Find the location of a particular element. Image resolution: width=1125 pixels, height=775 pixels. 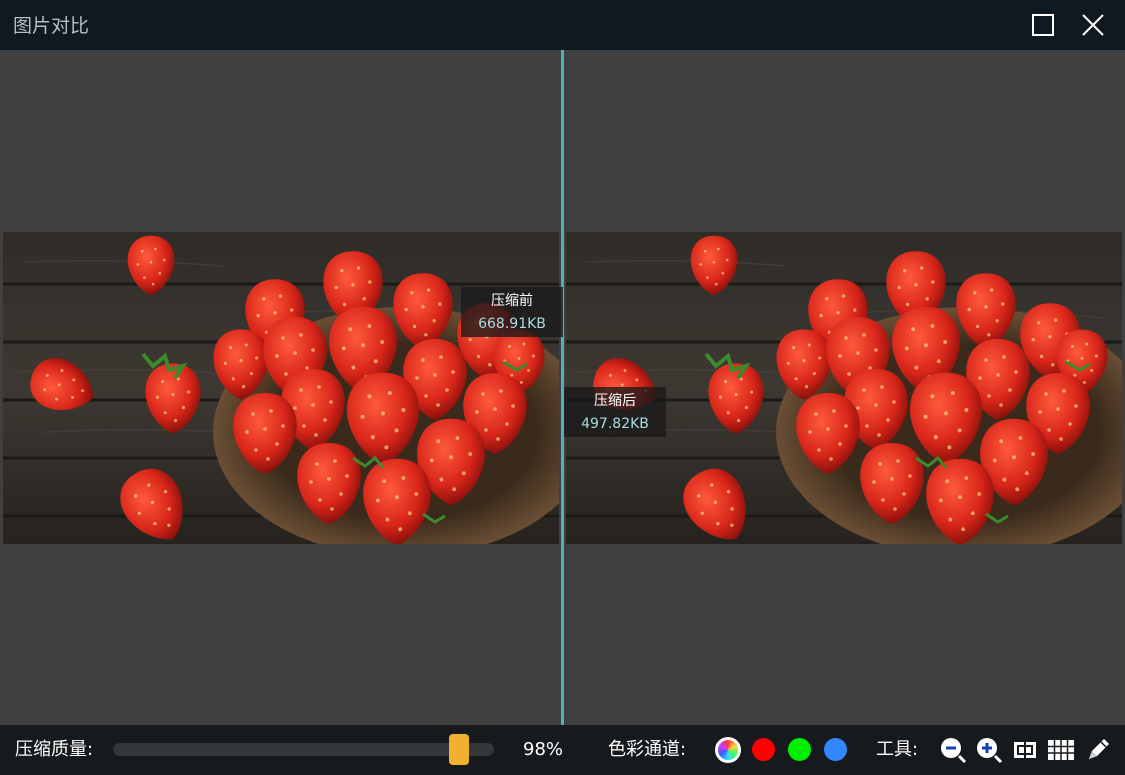

center-icon is located at coordinates (1025, 750).